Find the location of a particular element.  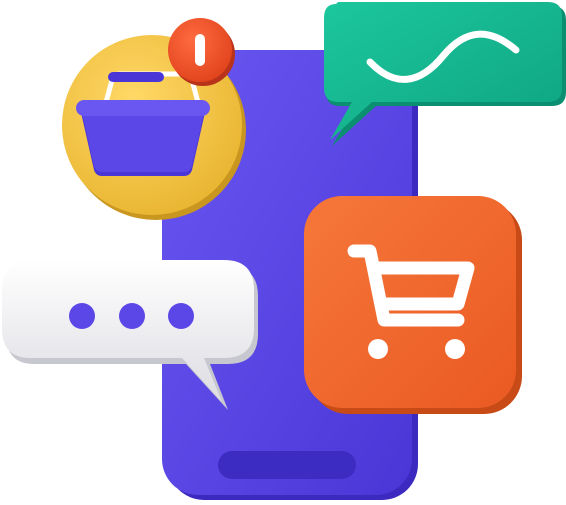

typing-ellipsis-icon is located at coordinates (131, 316).